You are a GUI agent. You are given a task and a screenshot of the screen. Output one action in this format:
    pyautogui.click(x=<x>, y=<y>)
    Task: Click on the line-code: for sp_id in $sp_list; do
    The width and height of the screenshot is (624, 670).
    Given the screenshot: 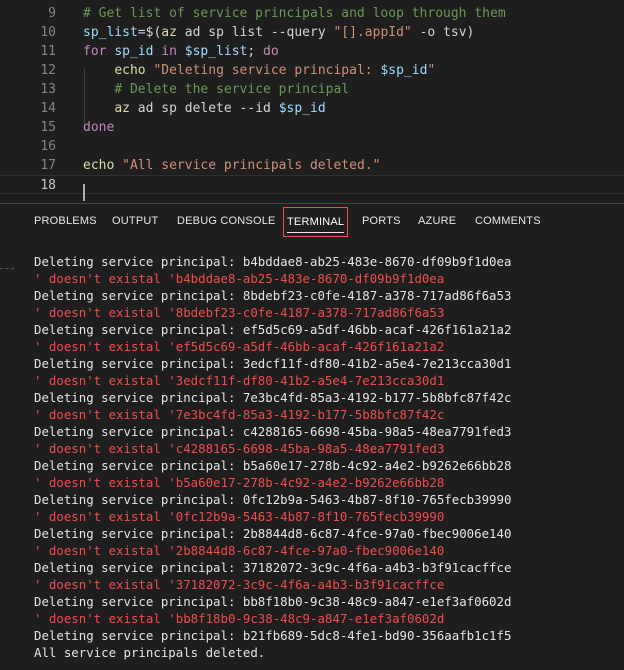 What is the action you would take?
    pyautogui.click(x=181, y=51)
    